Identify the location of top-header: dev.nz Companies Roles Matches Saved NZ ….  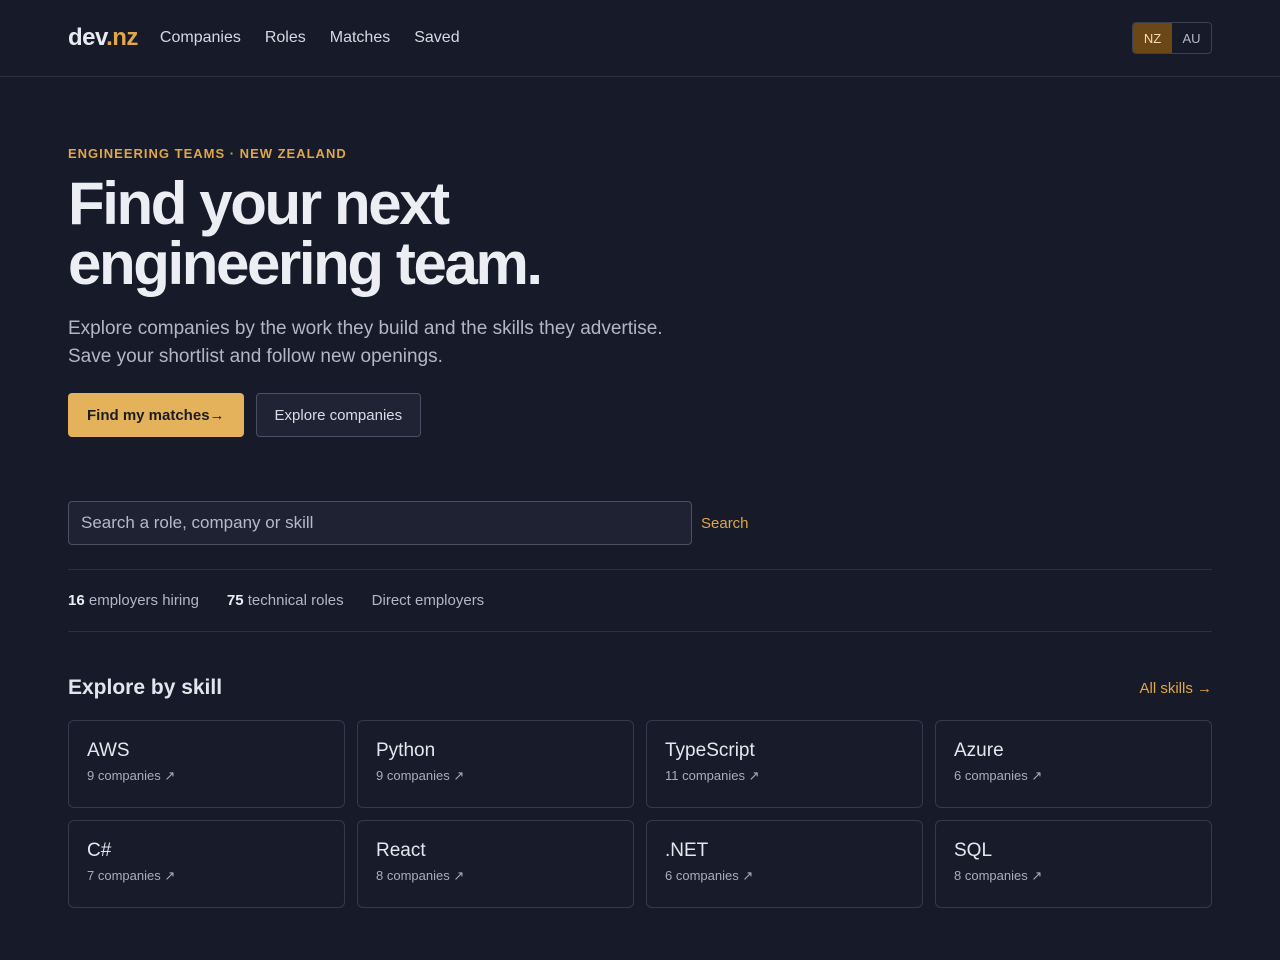
(640, 38).